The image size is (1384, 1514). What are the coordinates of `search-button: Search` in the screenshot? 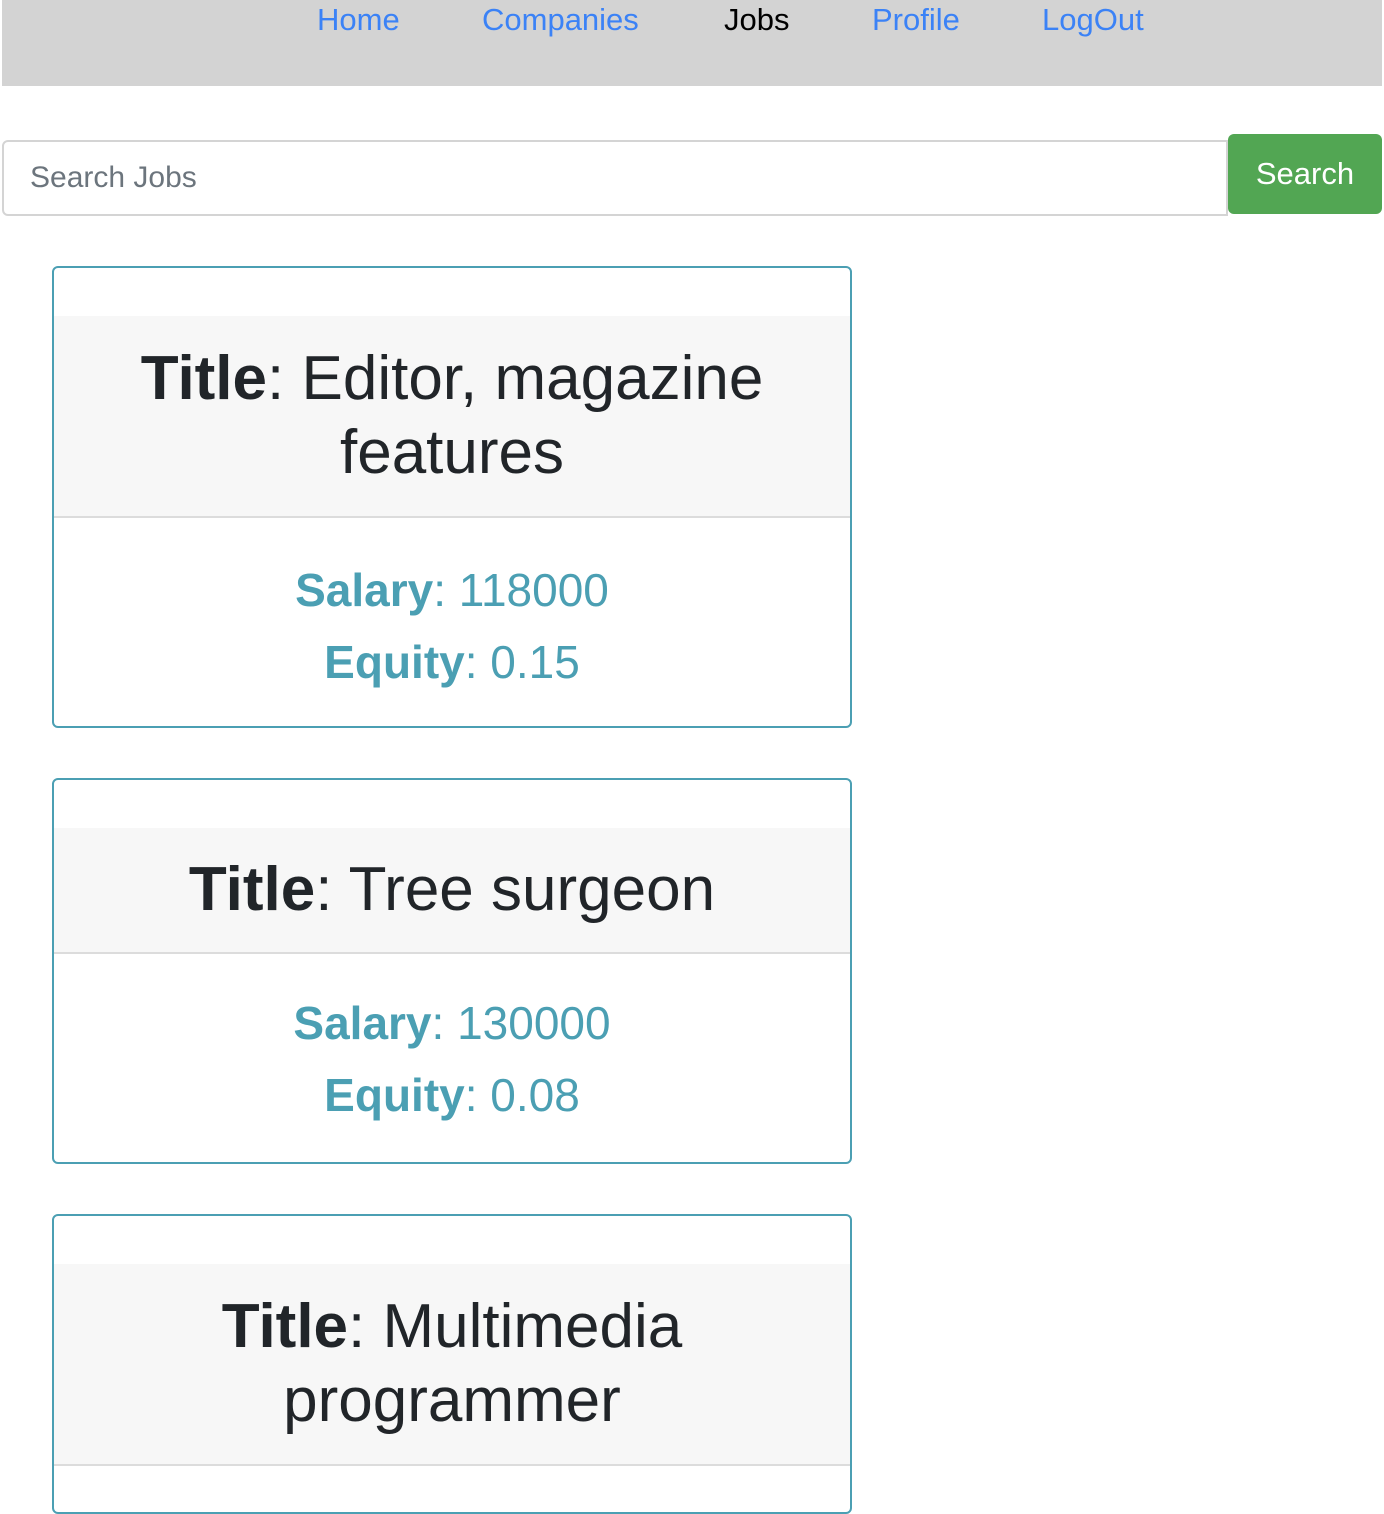 It's located at (1305, 174).